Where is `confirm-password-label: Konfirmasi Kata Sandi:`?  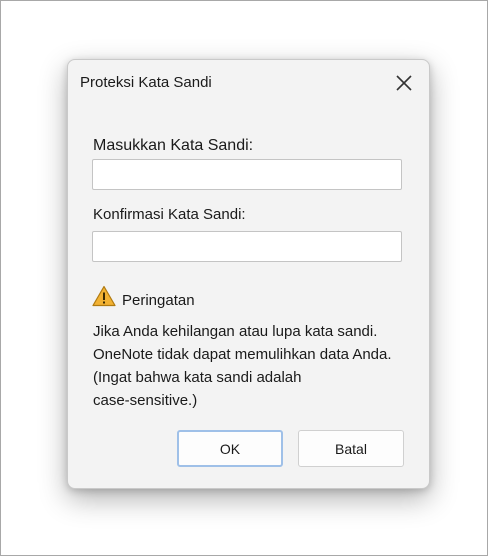 confirm-password-label: Konfirmasi Kata Sandi: is located at coordinates (169, 214).